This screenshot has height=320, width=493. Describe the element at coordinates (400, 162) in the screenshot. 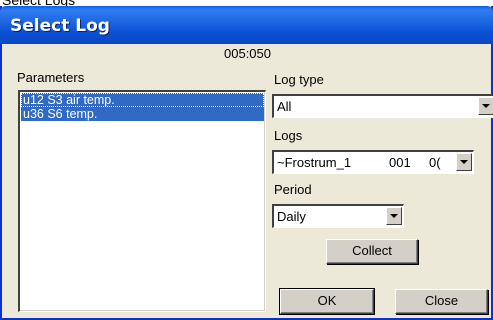

I see `logs-col2: 001` at that location.